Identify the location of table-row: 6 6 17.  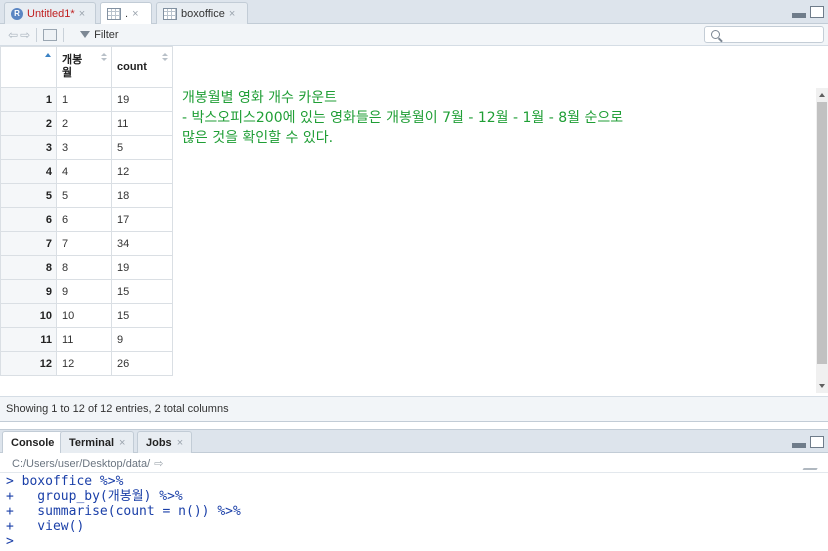
(86, 219).